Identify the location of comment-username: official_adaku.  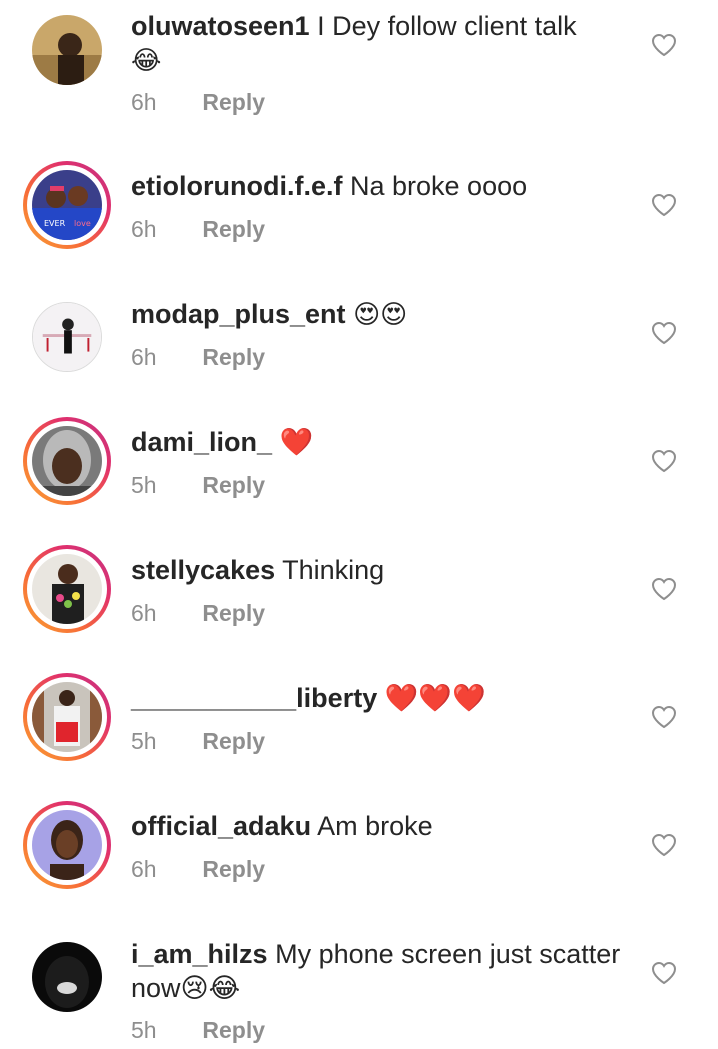
(221, 826).